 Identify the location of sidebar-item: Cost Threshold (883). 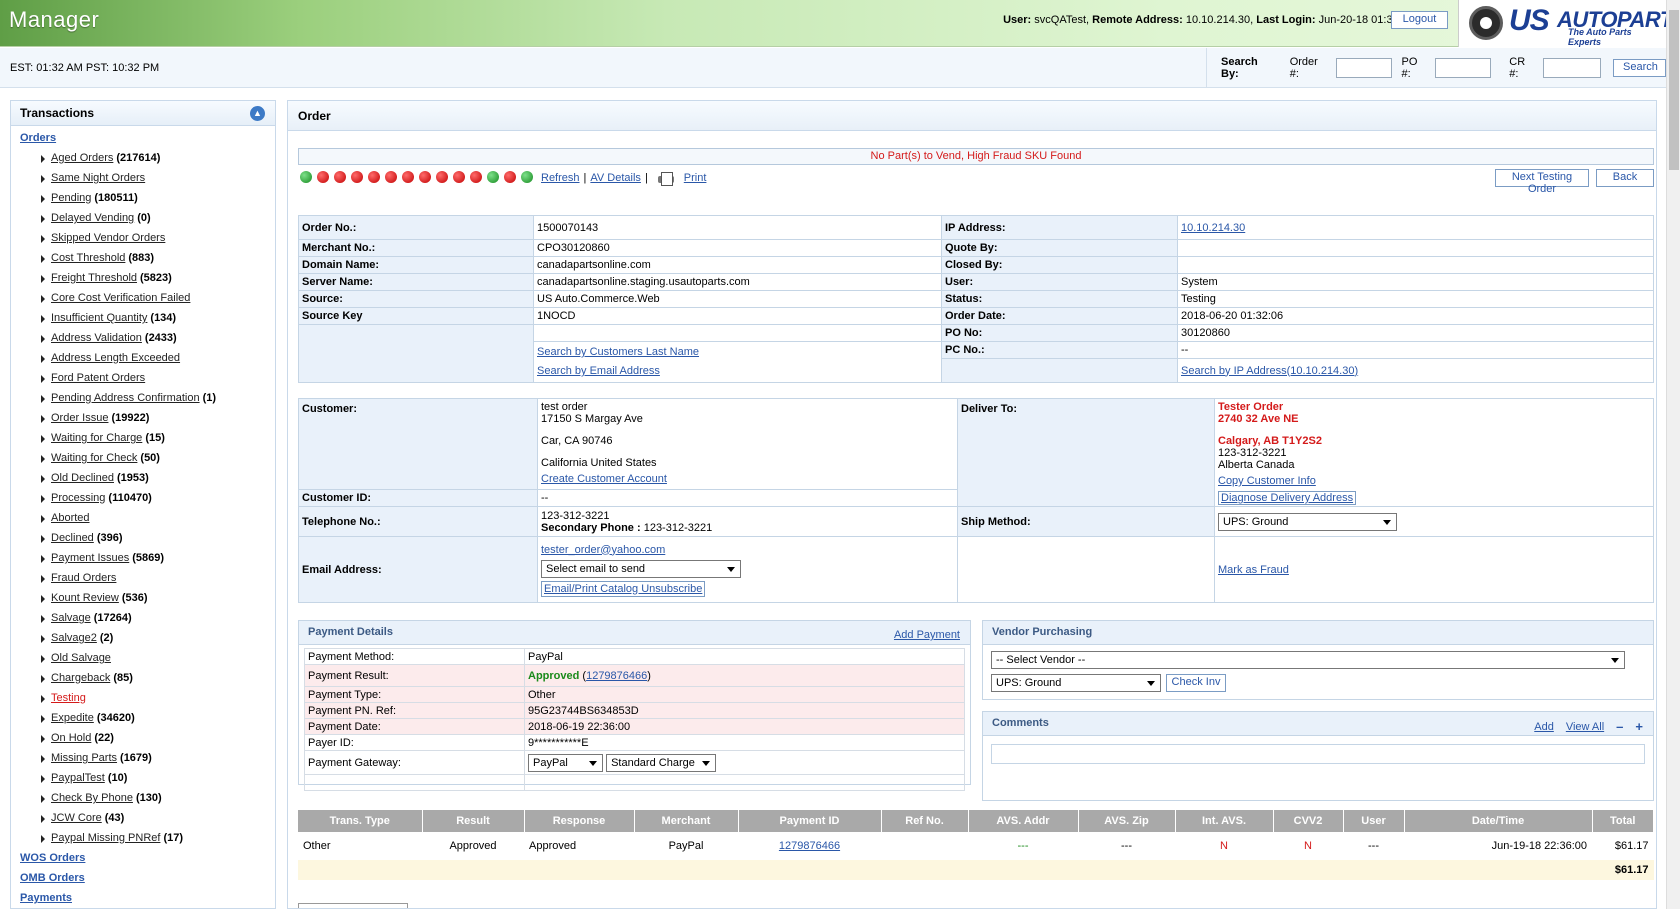
(143, 258).